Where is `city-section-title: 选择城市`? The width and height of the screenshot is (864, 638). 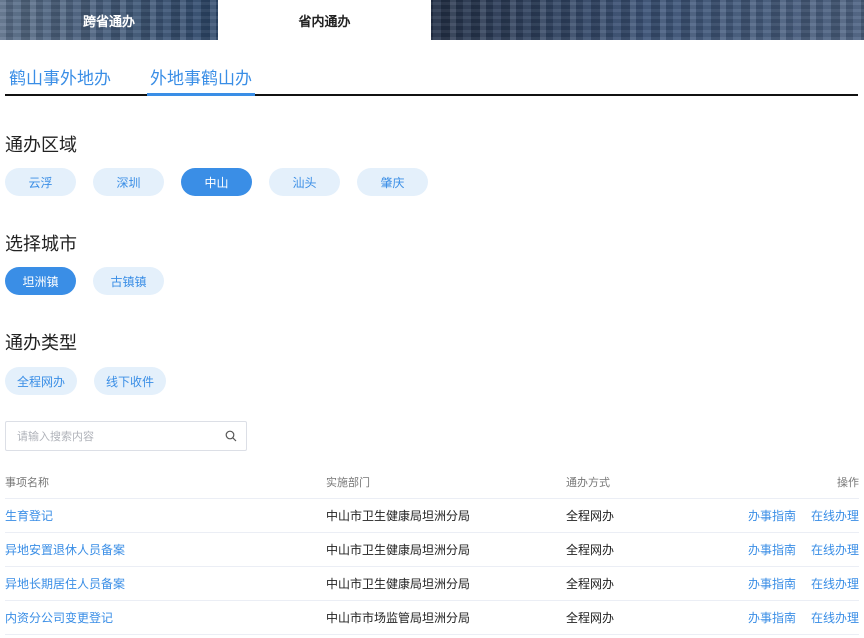 city-section-title: 选择城市 is located at coordinates (41, 244).